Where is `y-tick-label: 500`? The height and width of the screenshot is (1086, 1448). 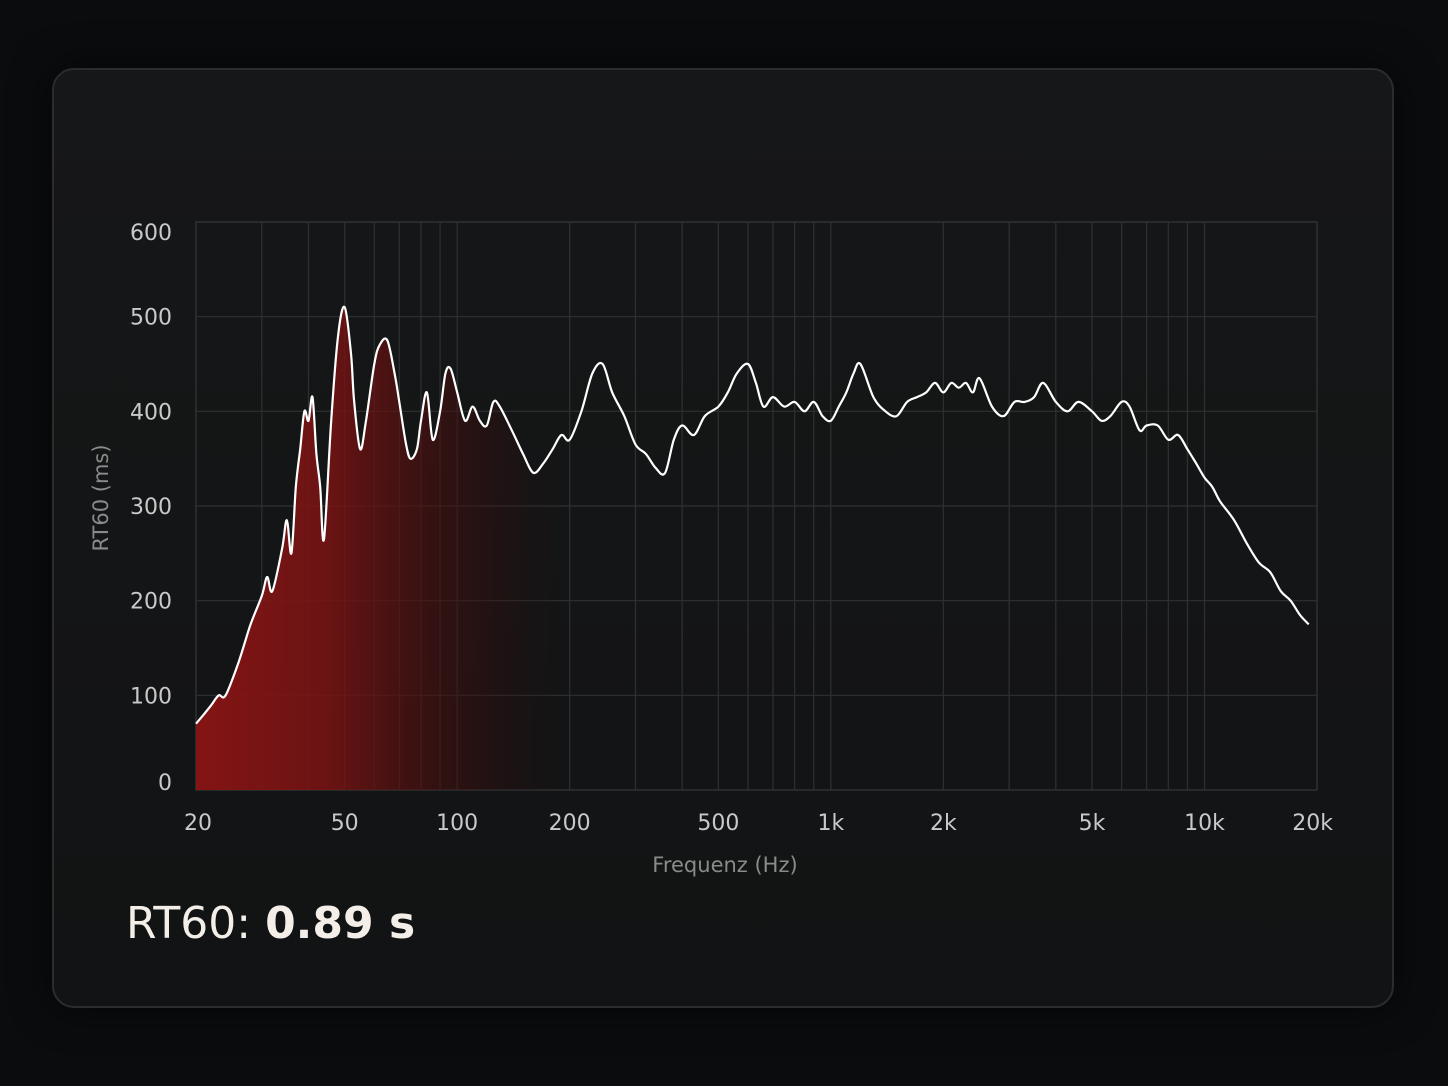 y-tick-label: 500 is located at coordinates (151, 318).